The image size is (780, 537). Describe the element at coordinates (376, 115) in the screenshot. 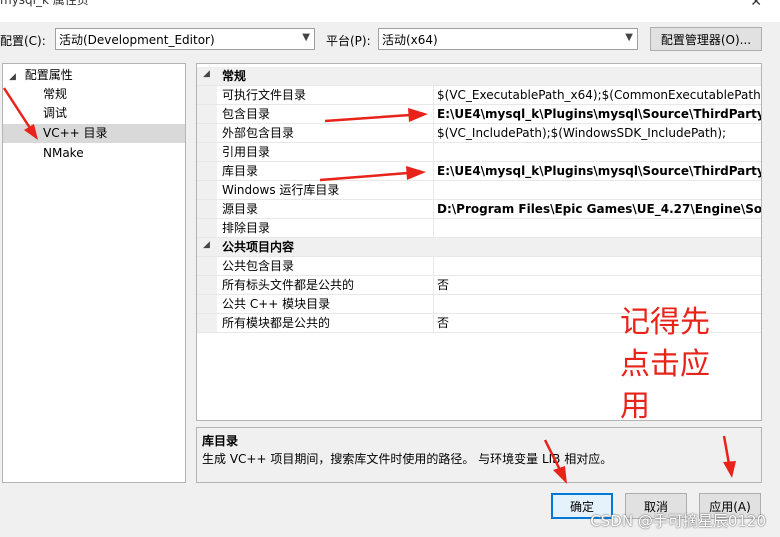

I see `arrow-to-include-dir-icon` at that location.